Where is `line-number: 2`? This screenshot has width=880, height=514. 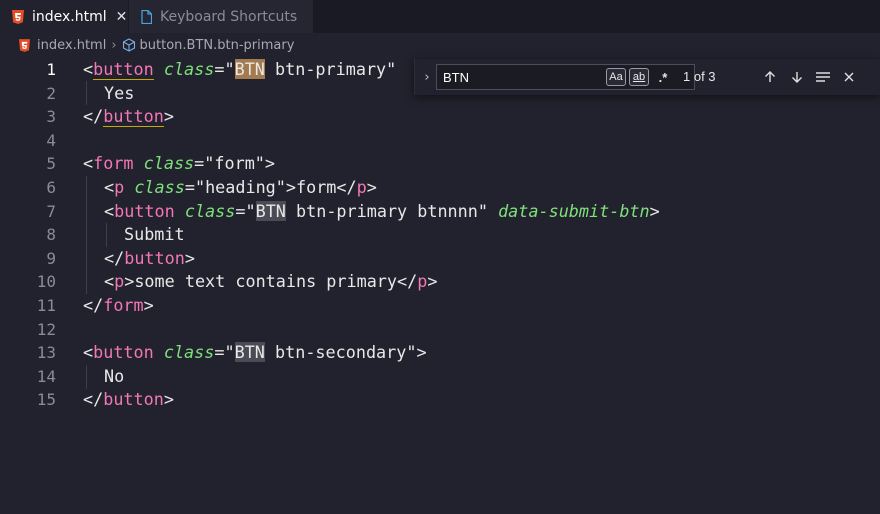
line-number: 2 is located at coordinates (51, 93).